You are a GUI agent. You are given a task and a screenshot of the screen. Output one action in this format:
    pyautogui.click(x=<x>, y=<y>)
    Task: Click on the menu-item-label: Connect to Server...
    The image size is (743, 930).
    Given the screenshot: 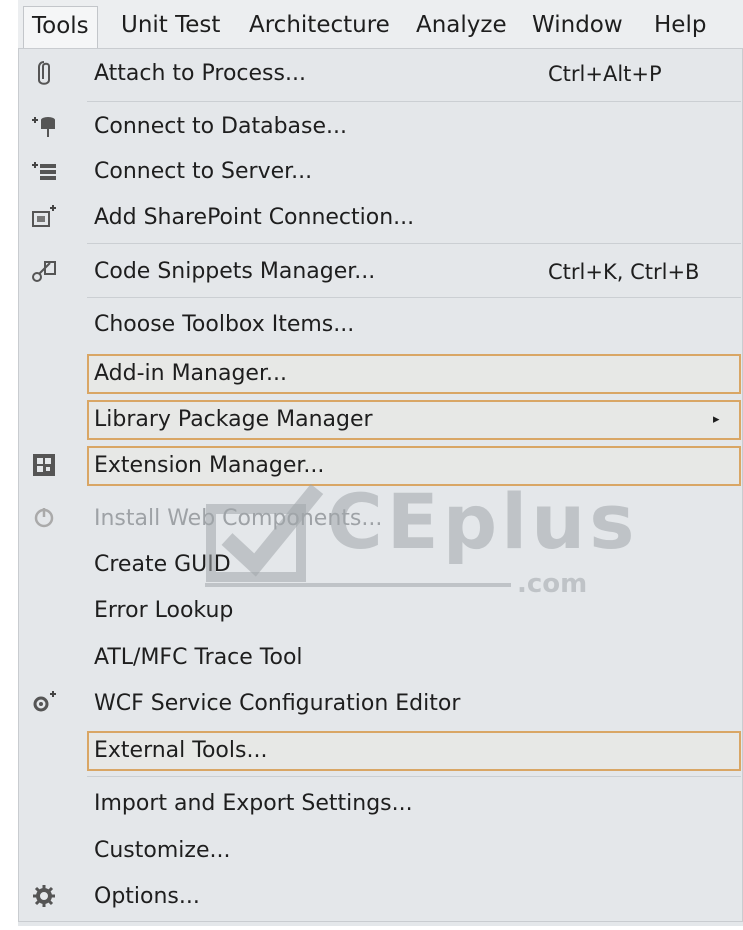 What is the action you would take?
    pyautogui.click(x=203, y=171)
    